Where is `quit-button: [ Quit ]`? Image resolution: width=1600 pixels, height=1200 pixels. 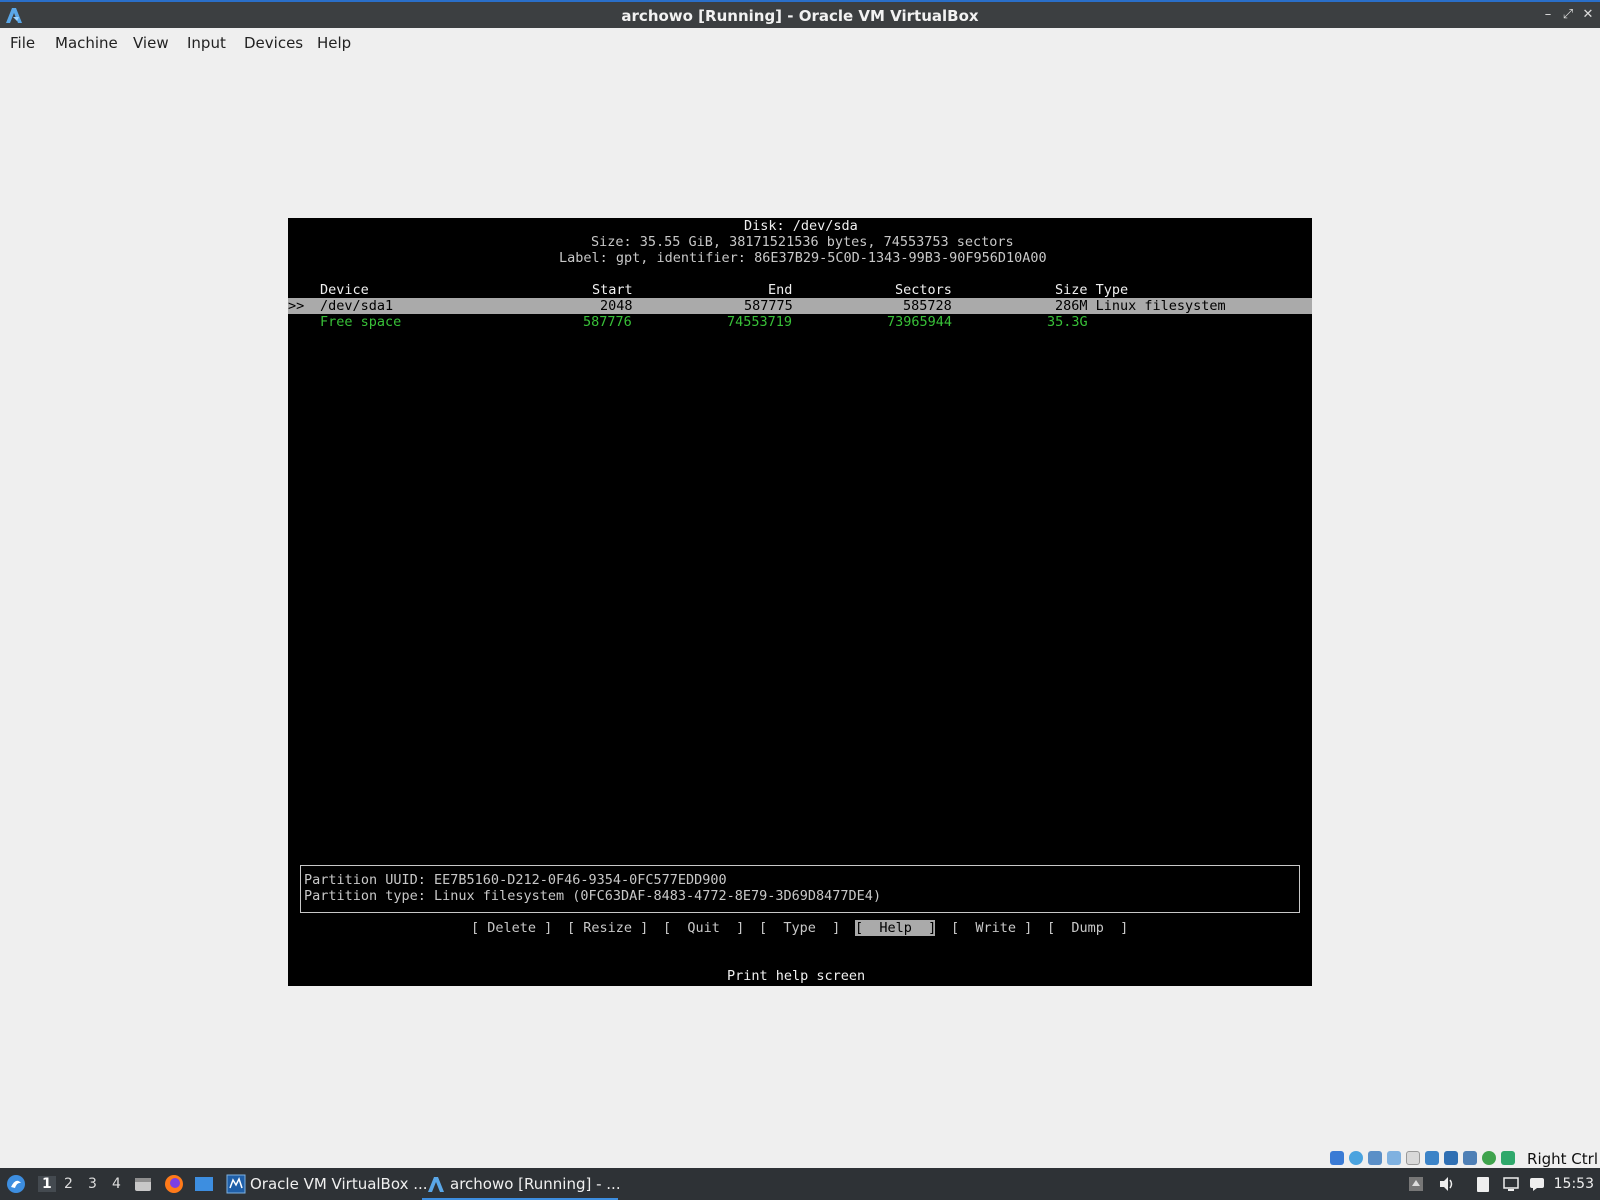
quit-button: [ Quit ] is located at coordinates (703, 928).